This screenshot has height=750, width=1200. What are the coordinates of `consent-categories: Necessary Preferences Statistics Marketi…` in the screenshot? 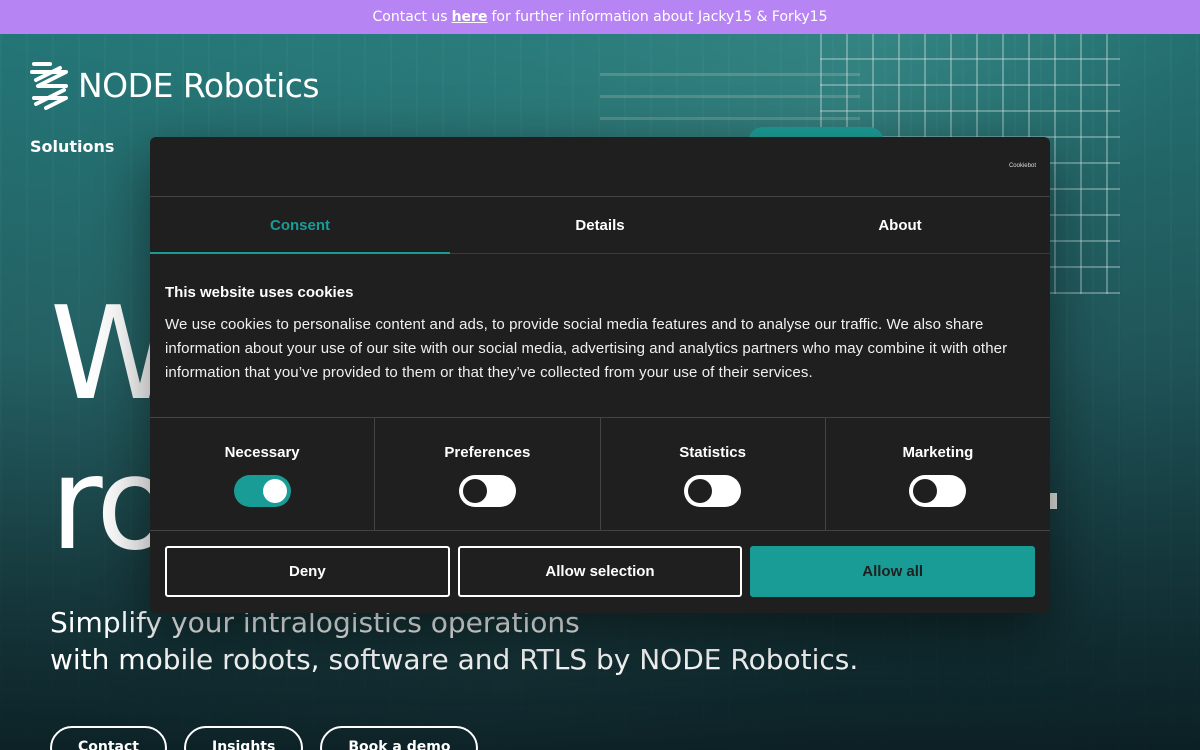 It's located at (600, 474).